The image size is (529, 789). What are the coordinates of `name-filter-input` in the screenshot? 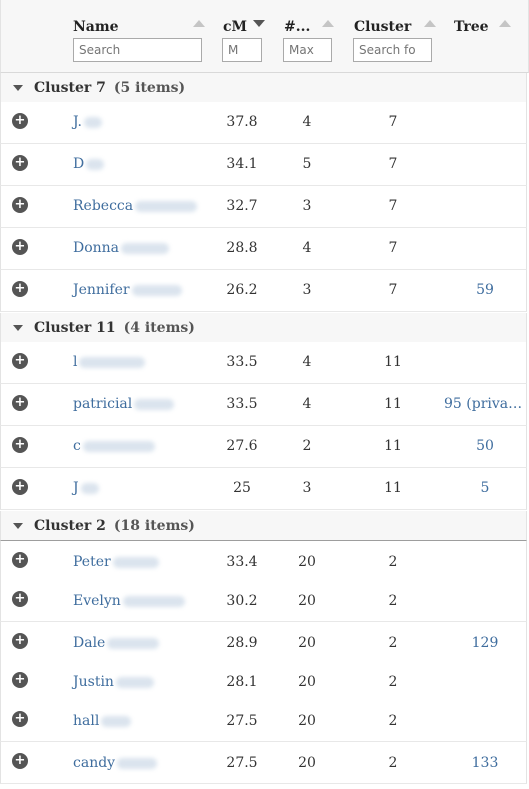 It's located at (137, 50).